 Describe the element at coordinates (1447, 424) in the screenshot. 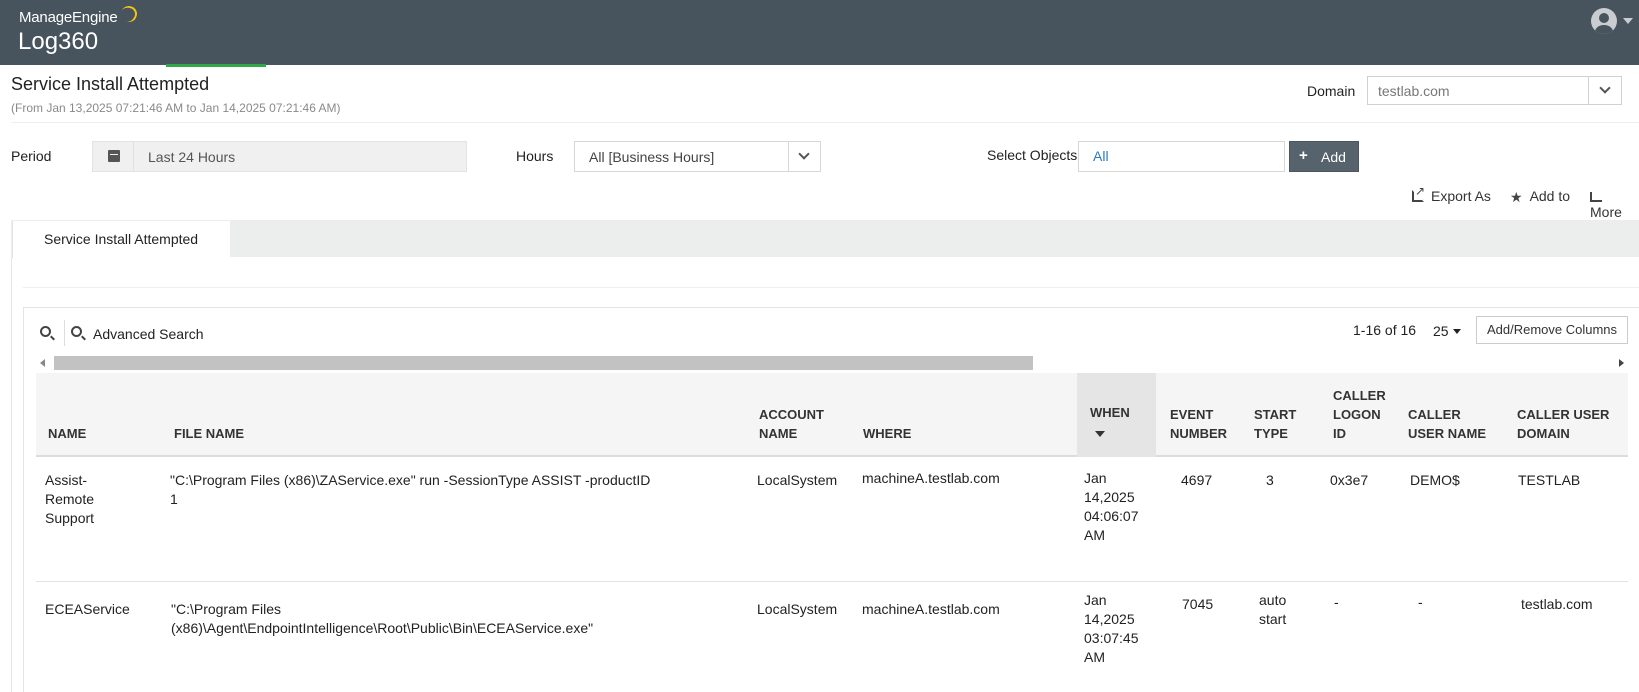

I see `col-header-caller-user-name: CALLER USER NAME` at that location.